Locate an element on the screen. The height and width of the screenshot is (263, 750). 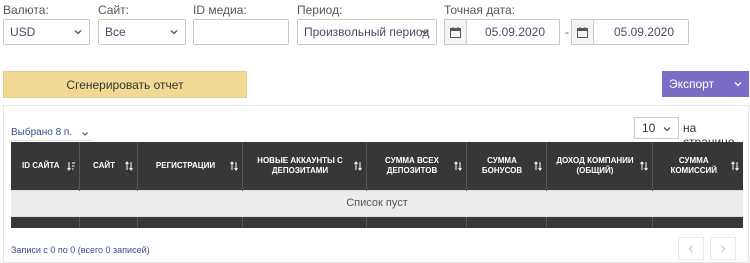
records-info: Записи с 0 по 0 (всего 0 записей) is located at coordinates (80, 250).